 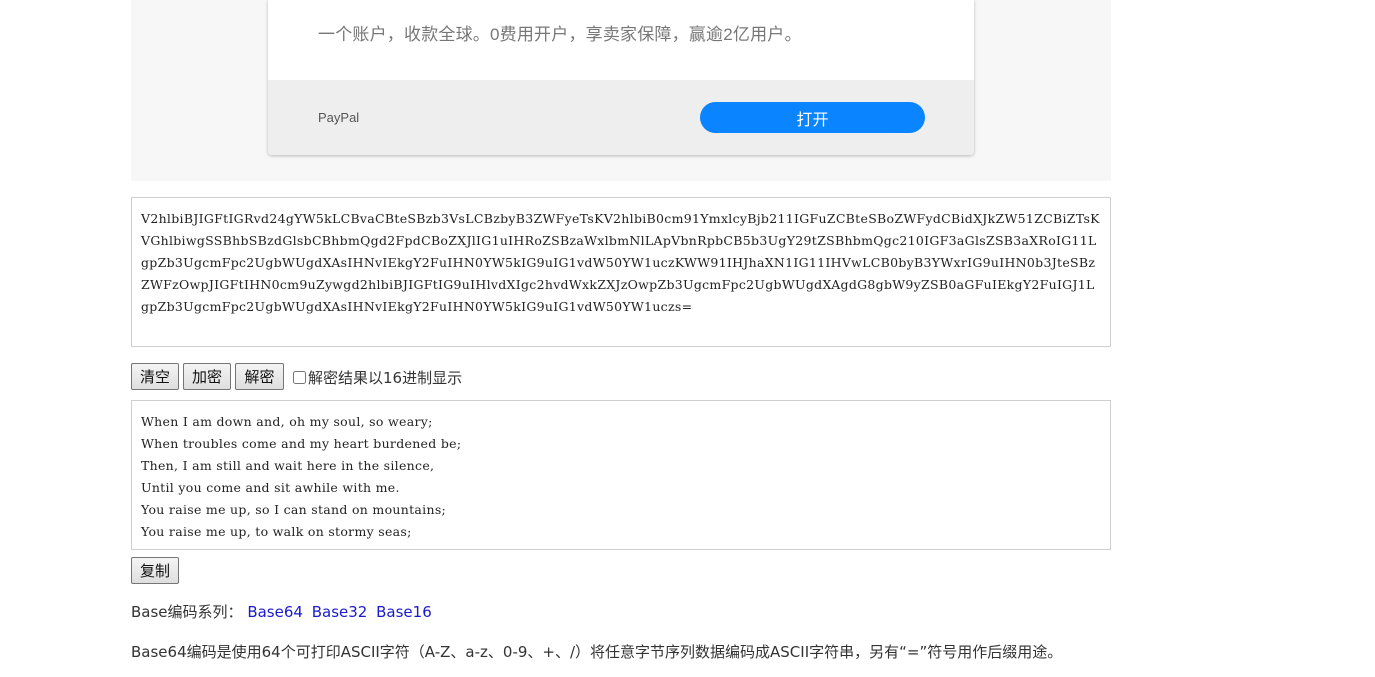 What do you see at coordinates (560, 34) in the screenshot?
I see `ad-description: 一个账户，收款全球。0费用开户，享卖家保障，赢逾2亿用户。` at bounding box center [560, 34].